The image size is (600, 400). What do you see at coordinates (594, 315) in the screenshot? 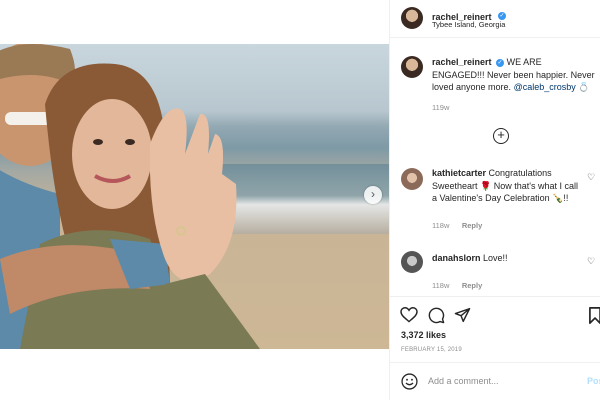
I see `bookmark-icon` at bounding box center [594, 315].